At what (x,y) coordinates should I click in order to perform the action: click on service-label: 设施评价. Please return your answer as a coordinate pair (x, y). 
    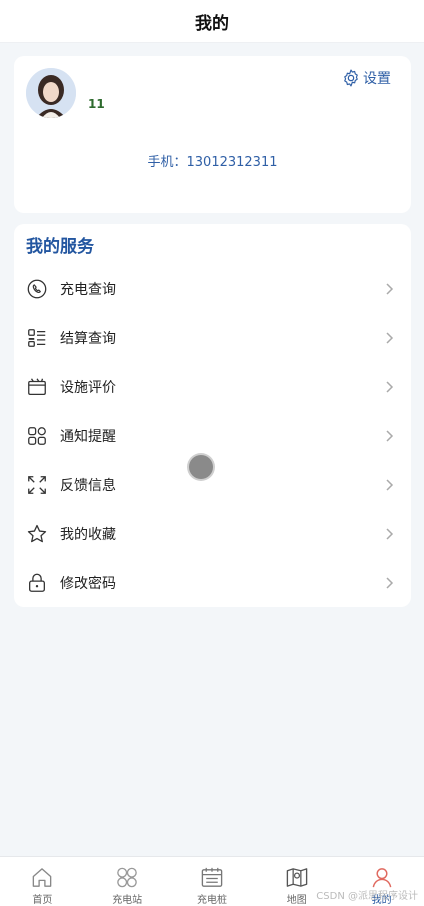
    Looking at the image, I should click on (88, 387).